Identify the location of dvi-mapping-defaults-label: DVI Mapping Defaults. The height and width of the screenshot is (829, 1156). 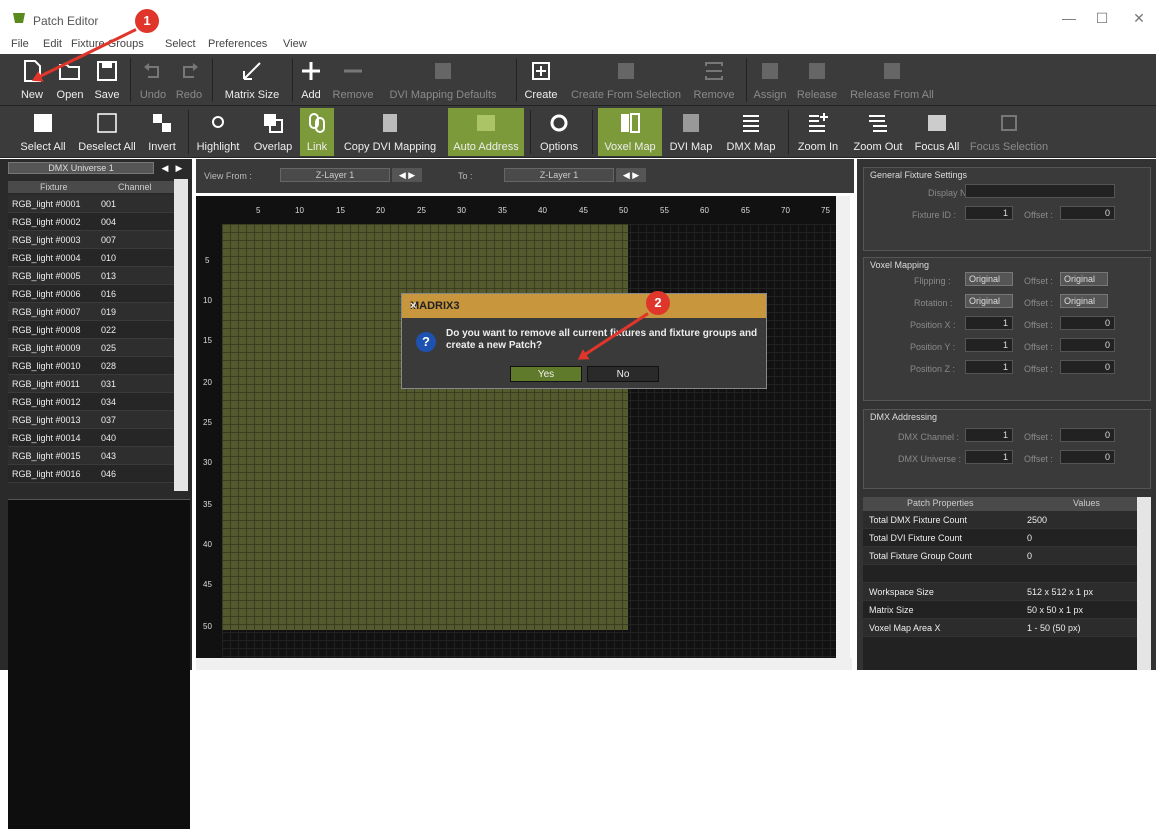
(443, 95).